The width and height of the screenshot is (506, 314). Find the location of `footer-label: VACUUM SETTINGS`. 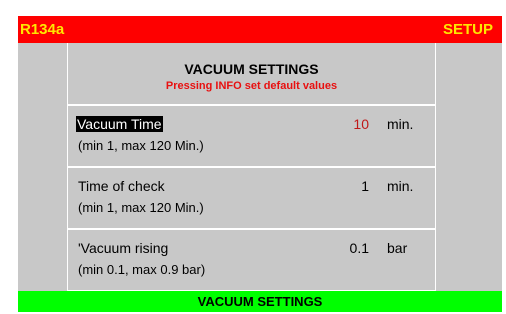

footer-label: VACUUM SETTINGS is located at coordinates (260, 301).